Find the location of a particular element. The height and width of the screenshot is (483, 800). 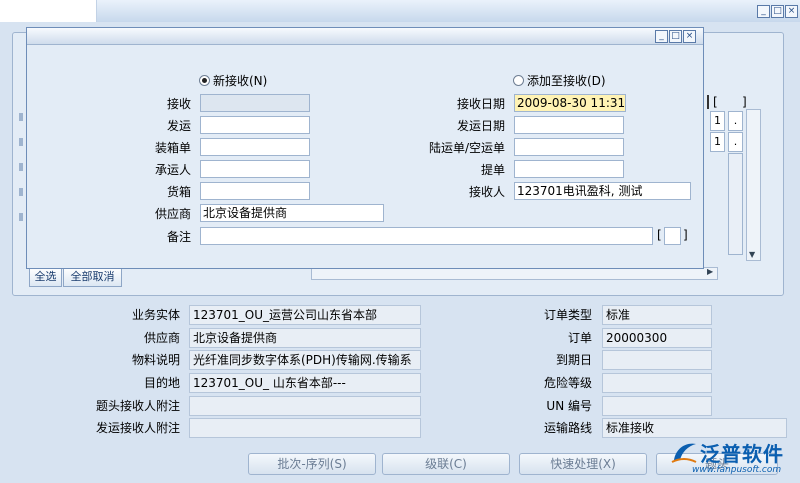

receipt-date-field: 2009-08-30 11:31 is located at coordinates (570, 103).